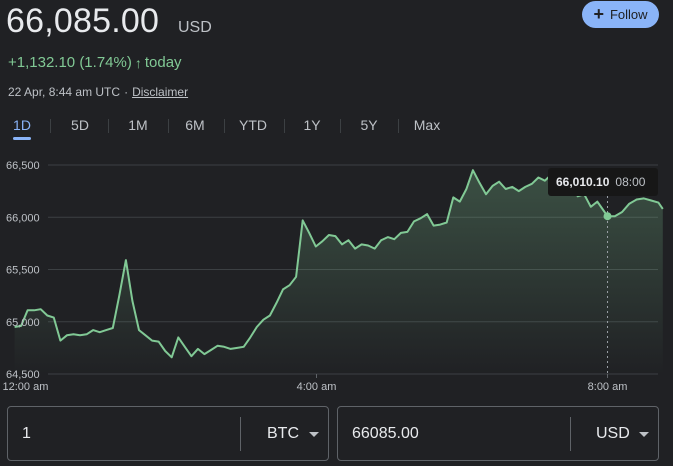 The width and height of the screenshot is (673, 466). Describe the element at coordinates (613, 434) in the screenshot. I see `to-unit-select: USD` at that location.